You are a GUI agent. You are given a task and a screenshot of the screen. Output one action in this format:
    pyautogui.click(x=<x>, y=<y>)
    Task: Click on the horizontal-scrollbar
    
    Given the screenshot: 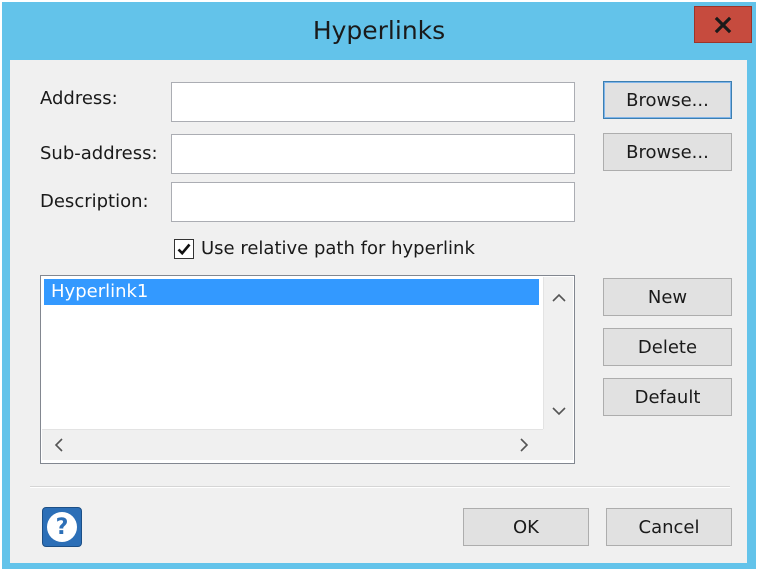 What is the action you would take?
    pyautogui.click(x=307, y=444)
    